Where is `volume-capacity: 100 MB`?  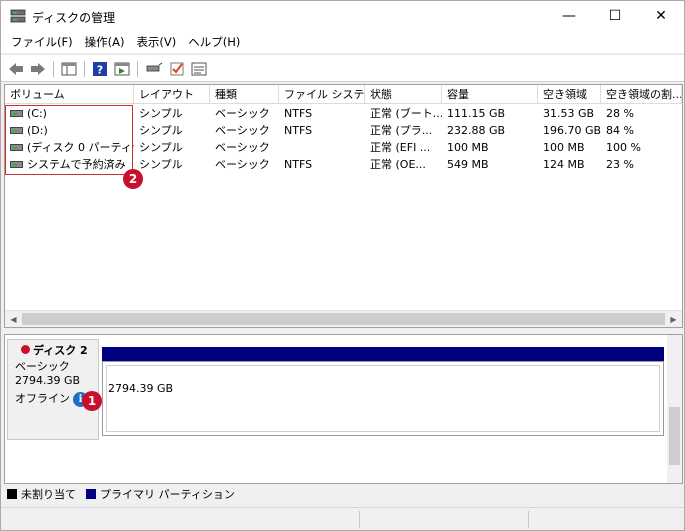 volume-capacity: 100 MB is located at coordinates (468, 147).